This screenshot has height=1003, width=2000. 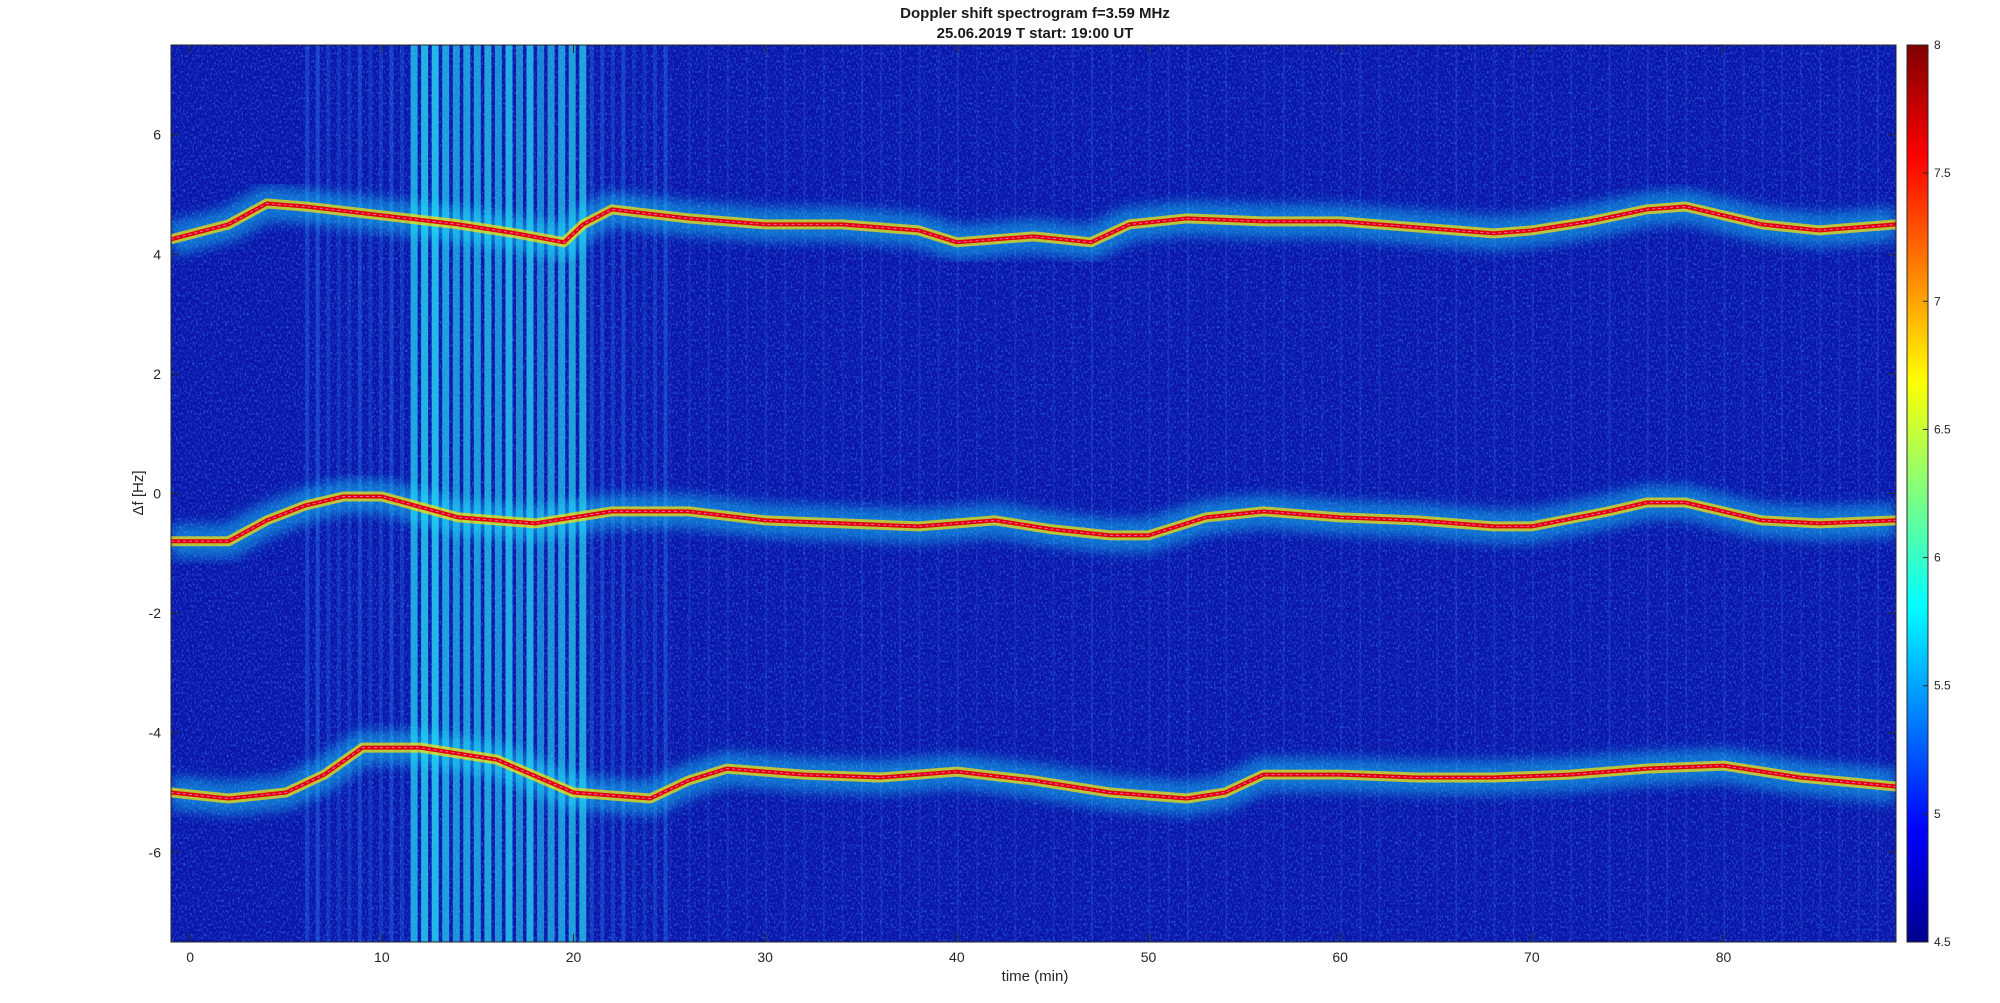 What do you see at coordinates (1942, 942) in the screenshot?
I see `colorbar-tick-label: 4.5` at bounding box center [1942, 942].